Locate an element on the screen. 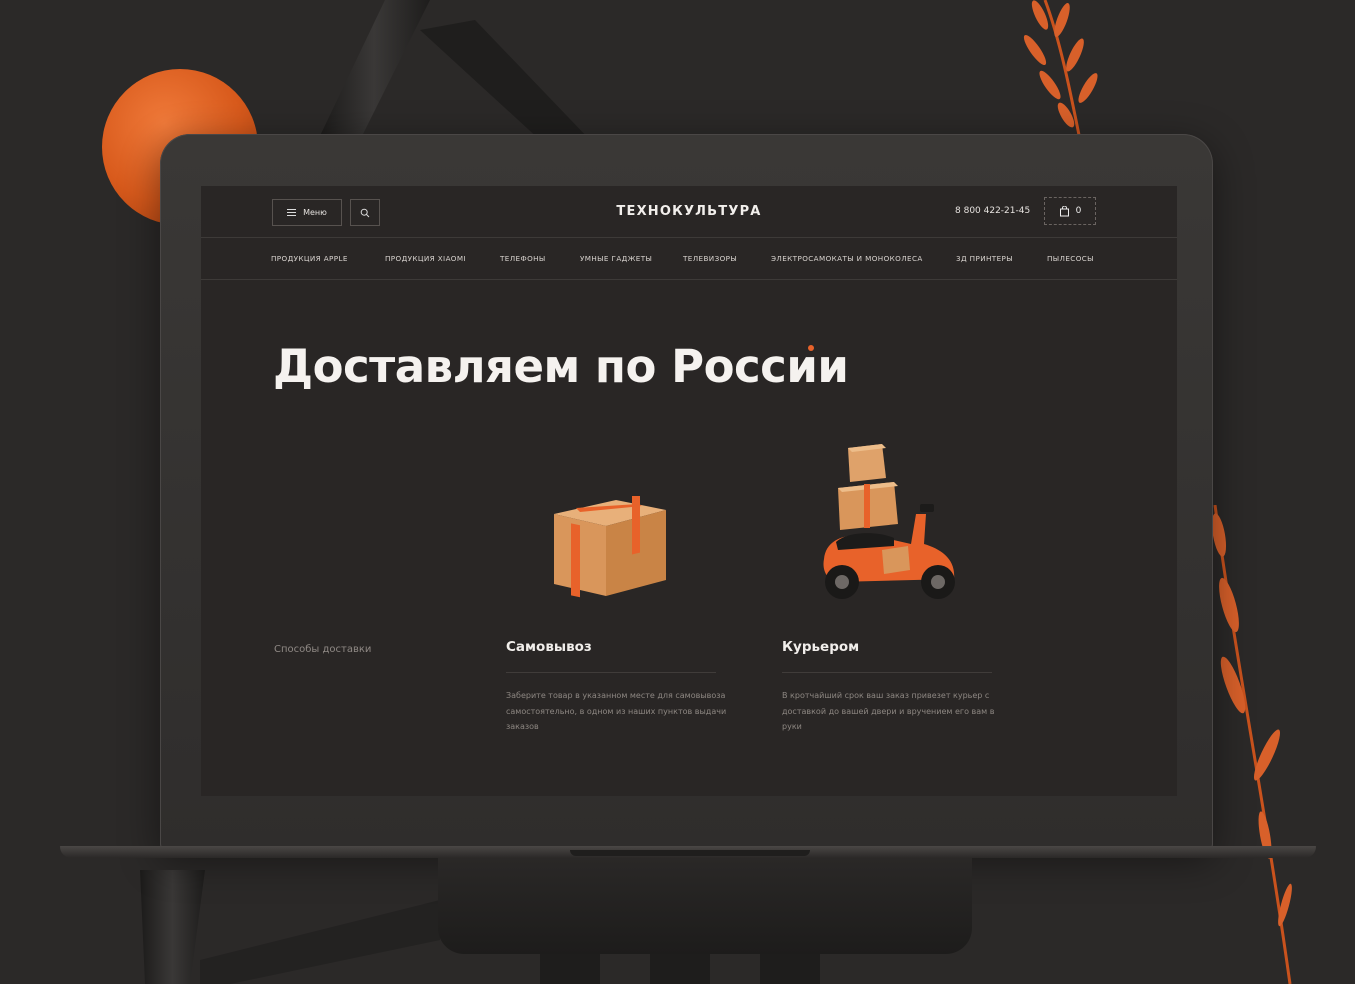 This screenshot has height=984, width=1355. cart-count: 0 is located at coordinates (1078, 211).